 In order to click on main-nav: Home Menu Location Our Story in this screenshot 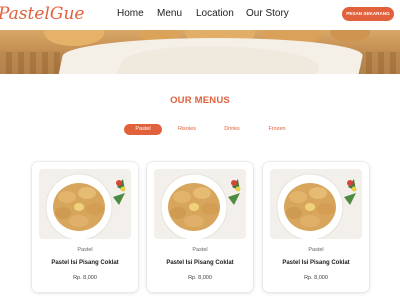, I will do `click(200, 15)`.